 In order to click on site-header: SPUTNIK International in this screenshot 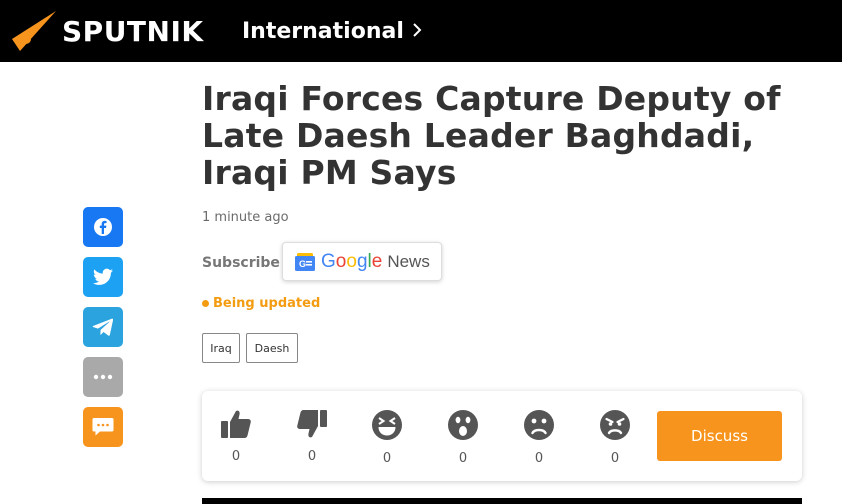, I will do `click(421, 31)`.